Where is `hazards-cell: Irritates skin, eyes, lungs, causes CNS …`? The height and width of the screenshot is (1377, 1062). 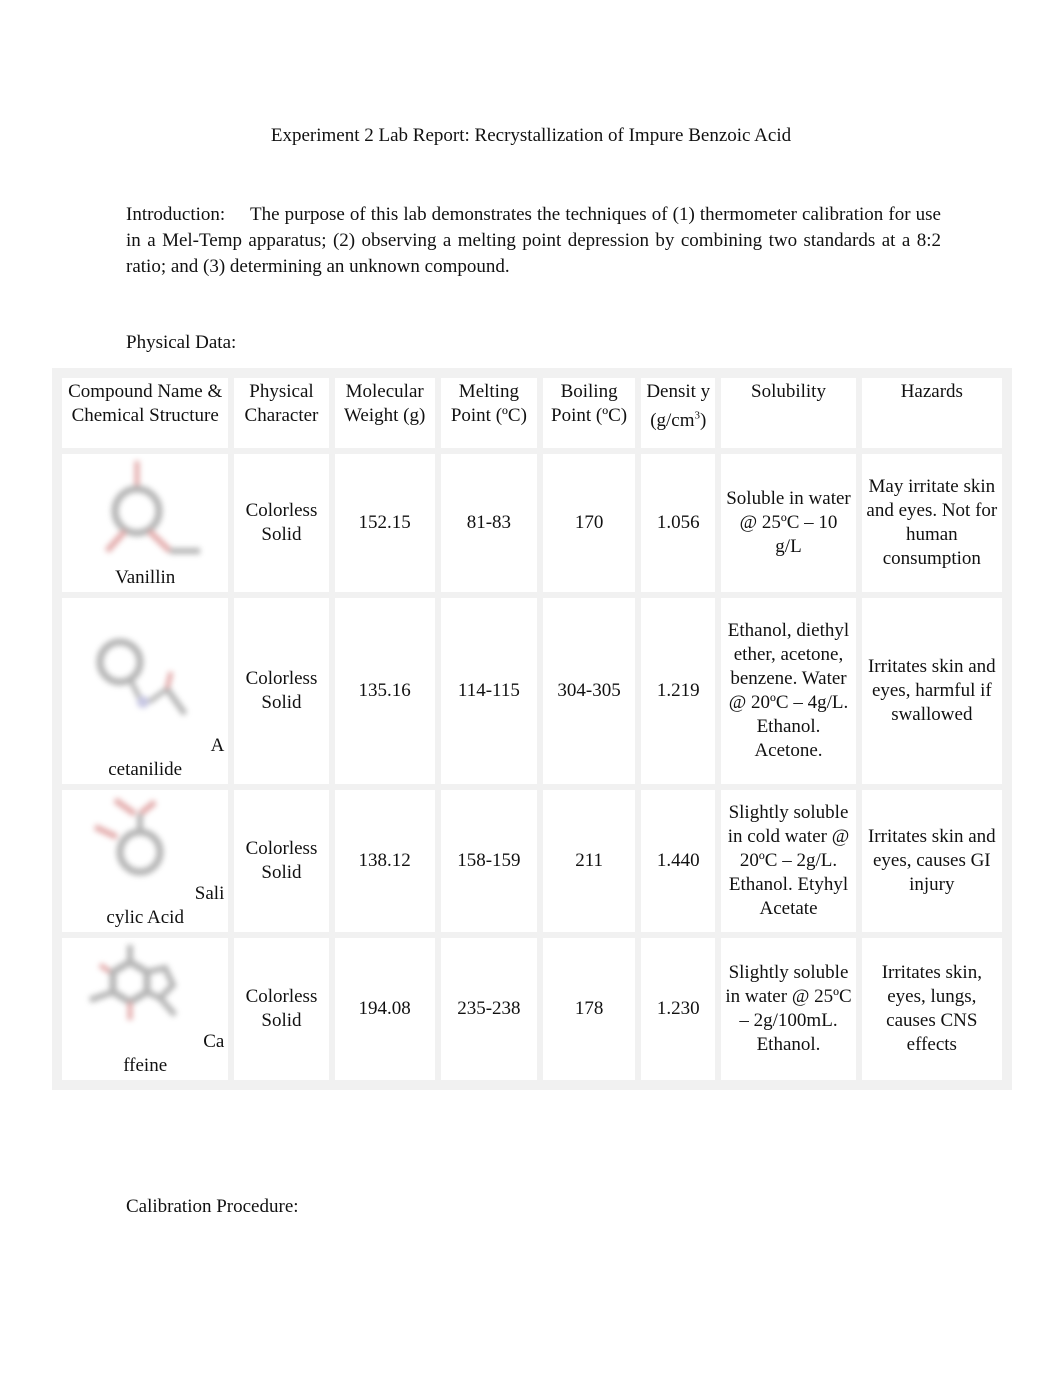
hazards-cell: Irritates skin, eyes, lungs, causes CNS … is located at coordinates (931, 1009).